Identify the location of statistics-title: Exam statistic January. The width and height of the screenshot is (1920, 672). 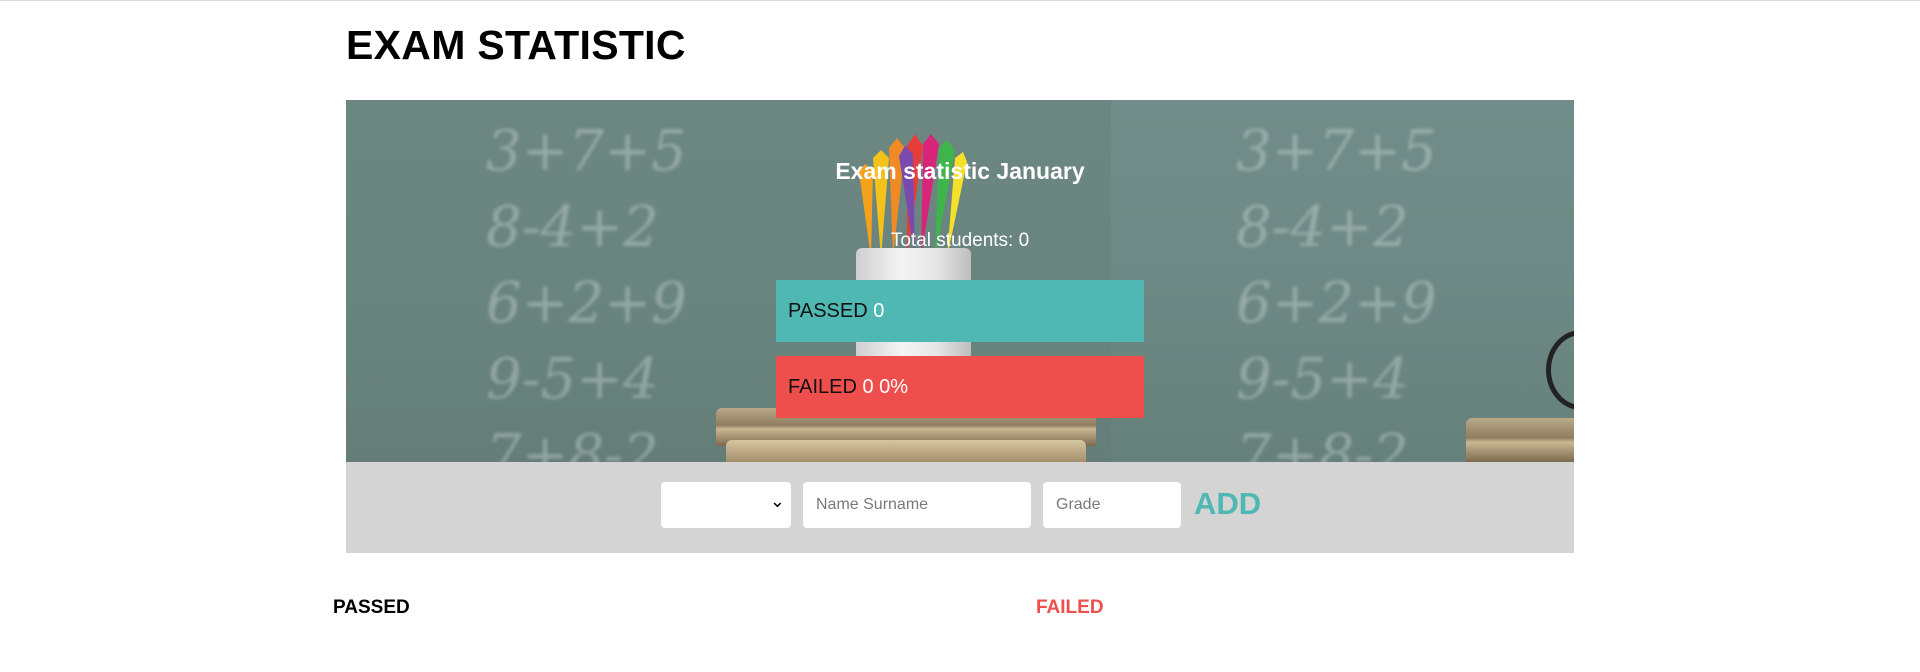
(960, 171).